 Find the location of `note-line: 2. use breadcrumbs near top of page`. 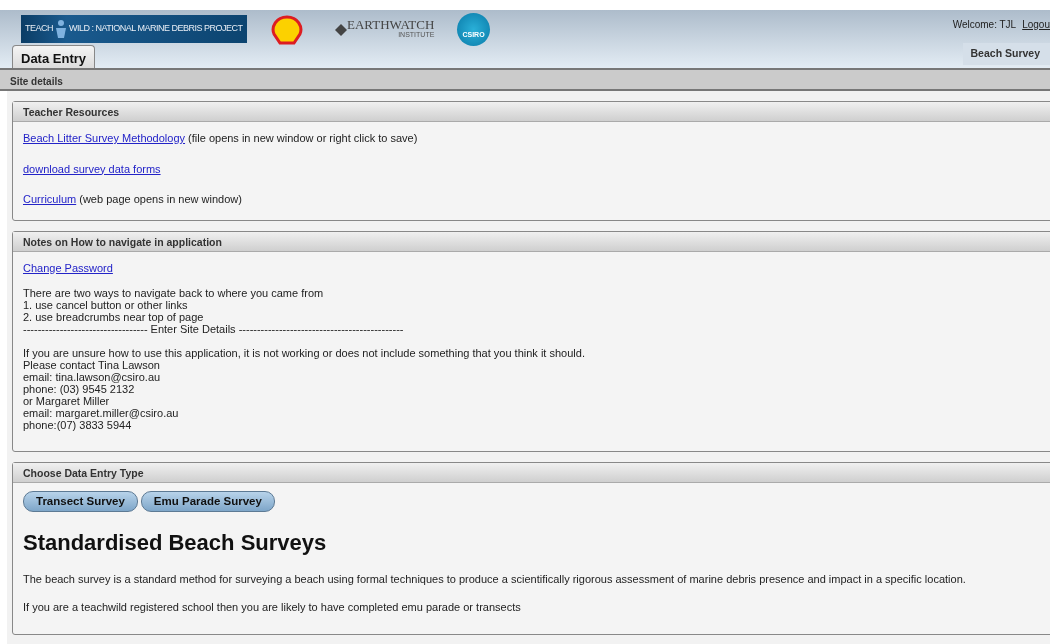

note-line: 2. use breadcrumbs near top of page is located at coordinates (114, 317).